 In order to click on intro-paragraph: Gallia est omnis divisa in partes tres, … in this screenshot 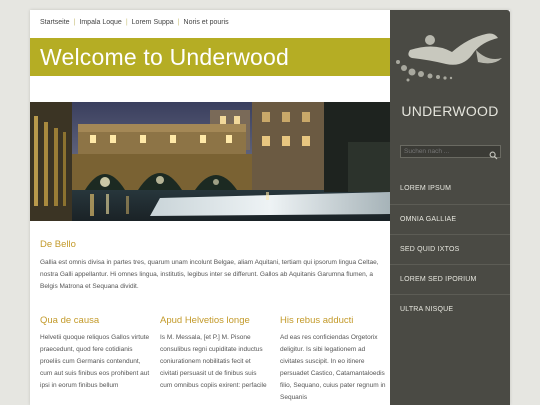, I will do `click(209, 274)`.